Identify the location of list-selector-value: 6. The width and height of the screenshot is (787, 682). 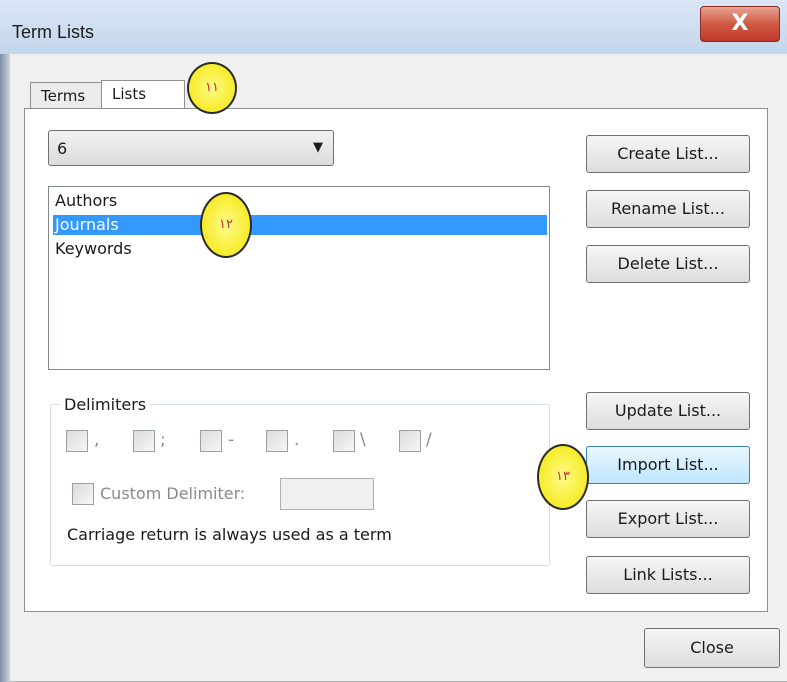
(62, 148).